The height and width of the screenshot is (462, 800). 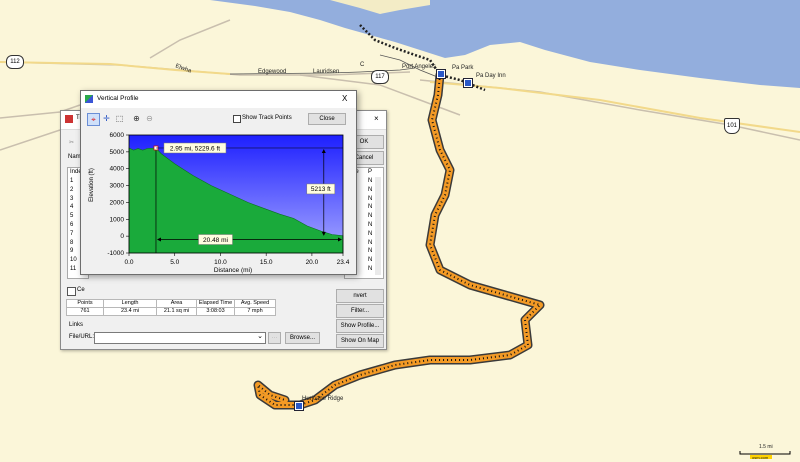 What do you see at coordinates (233, 270) in the screenshot?
I see `x-axis-label: Distance (mi)` at bounding box center [233, 270].